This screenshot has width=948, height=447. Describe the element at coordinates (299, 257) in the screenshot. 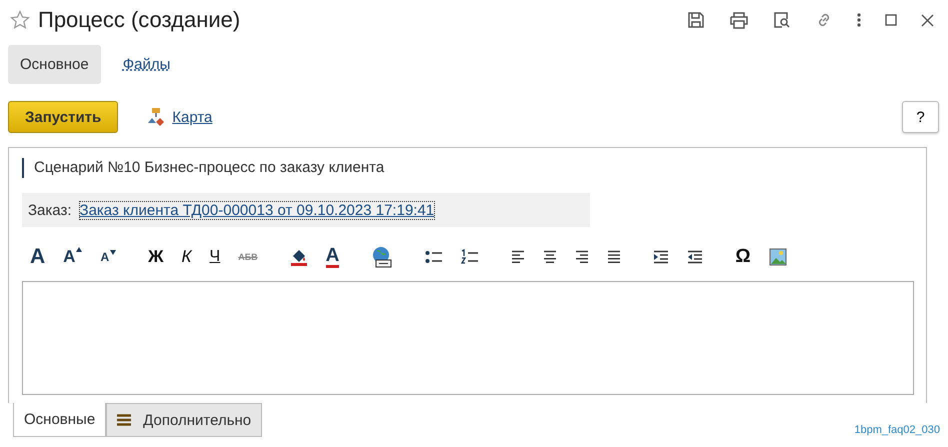

I see `fill-color-icon` at that location.